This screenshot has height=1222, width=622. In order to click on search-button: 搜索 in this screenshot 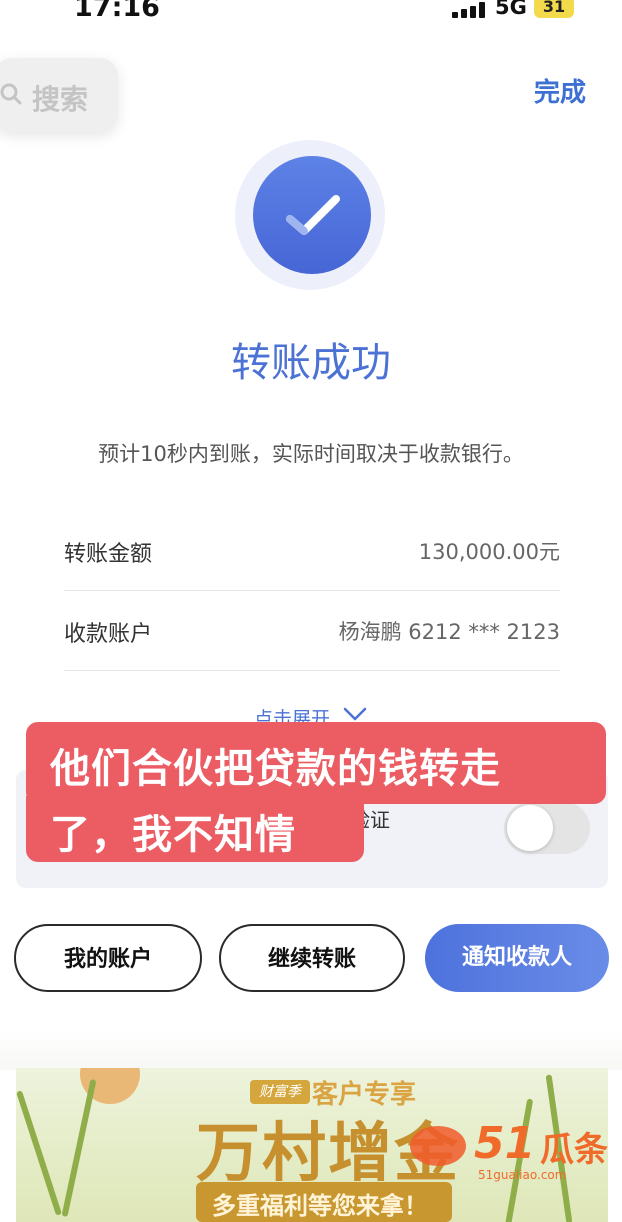, I will do `click(59, 95)`.